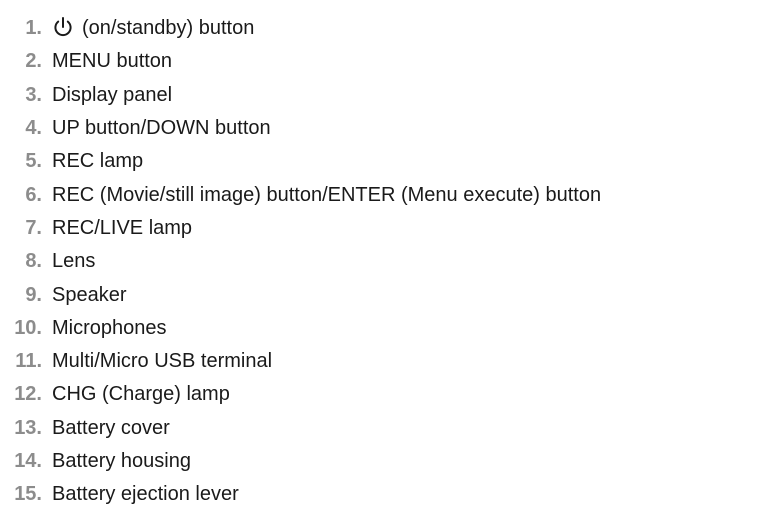  What do you see at coordinates (33, 94) in the screenshot?
I see `item-number: 3.` at bounding box center [33, 94].